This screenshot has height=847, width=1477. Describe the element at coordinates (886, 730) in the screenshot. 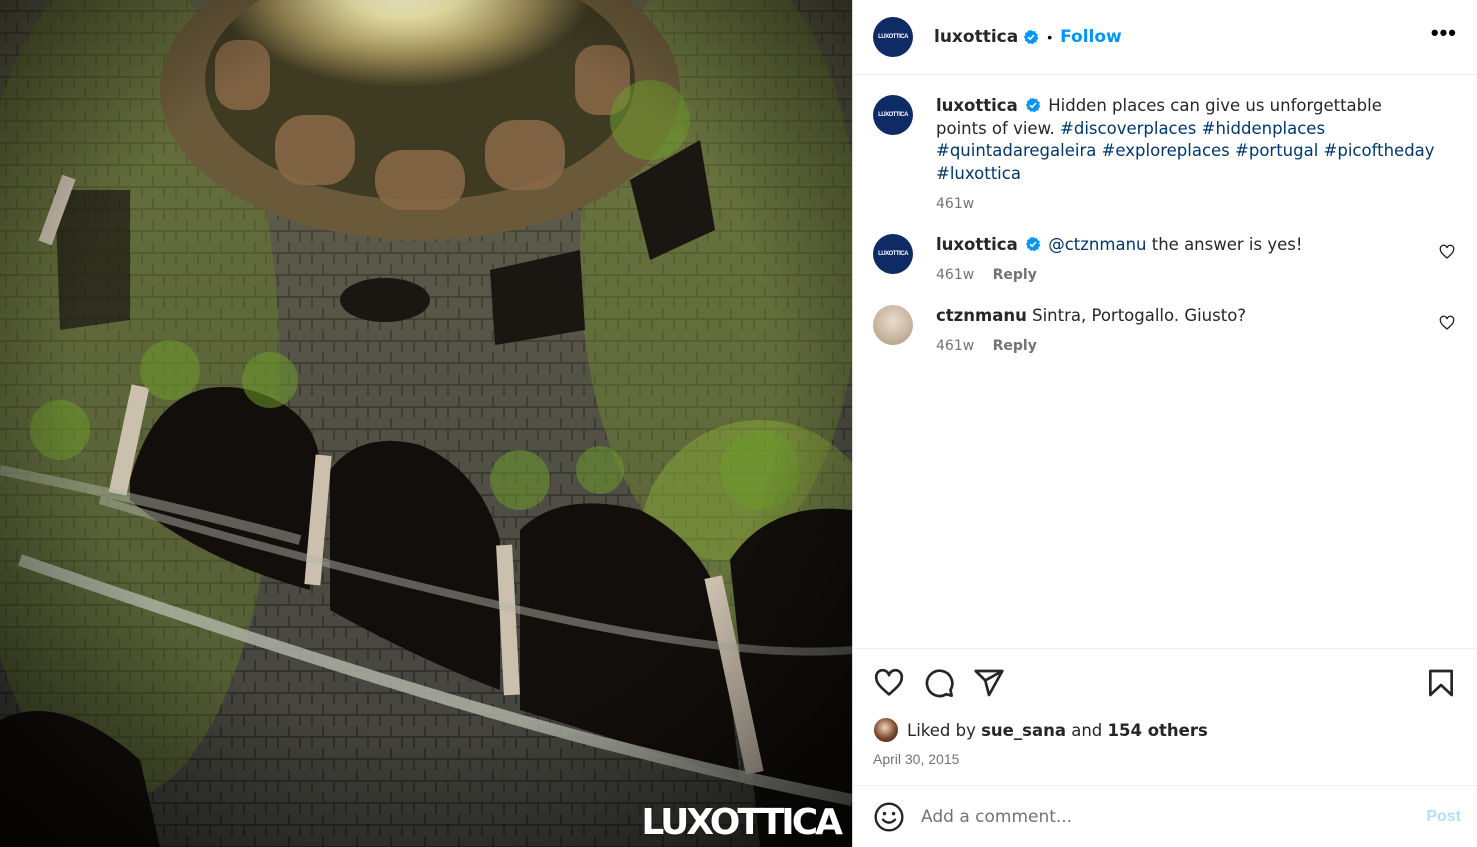

I see `liker-avatar` at that location.